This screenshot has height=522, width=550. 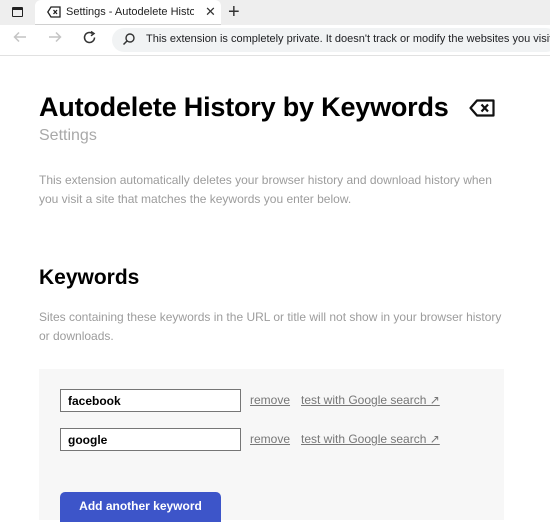 I want to click on reload-icon, so click(x=89, y=40).